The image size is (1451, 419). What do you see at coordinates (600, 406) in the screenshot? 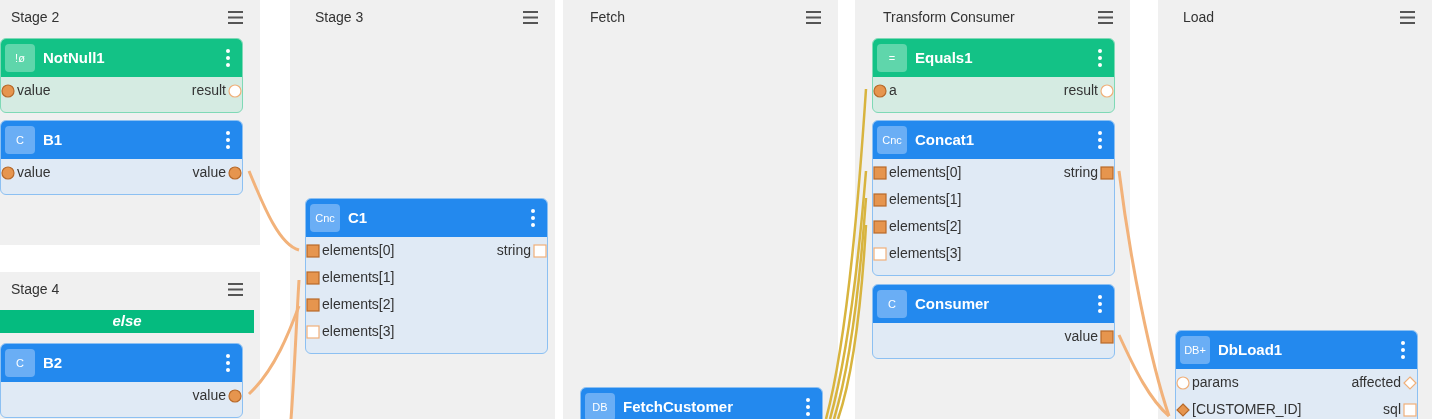
I see `node-type-badge: DB` at bounding box center [600, 406].